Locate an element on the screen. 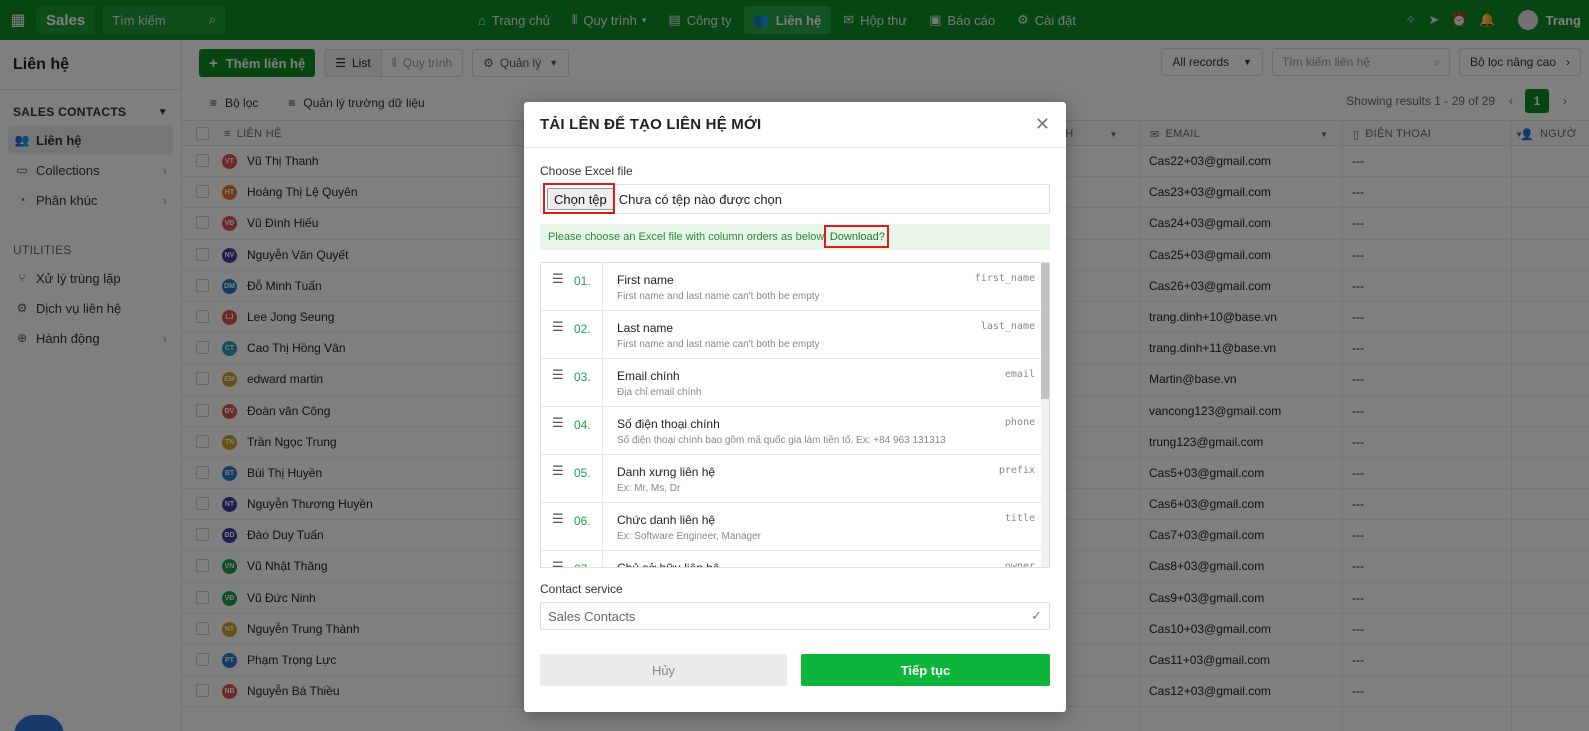 Image resolution: width=1589 pixels, height=731 pixels. column-key: prefix is located at coordinates (1016, 470).